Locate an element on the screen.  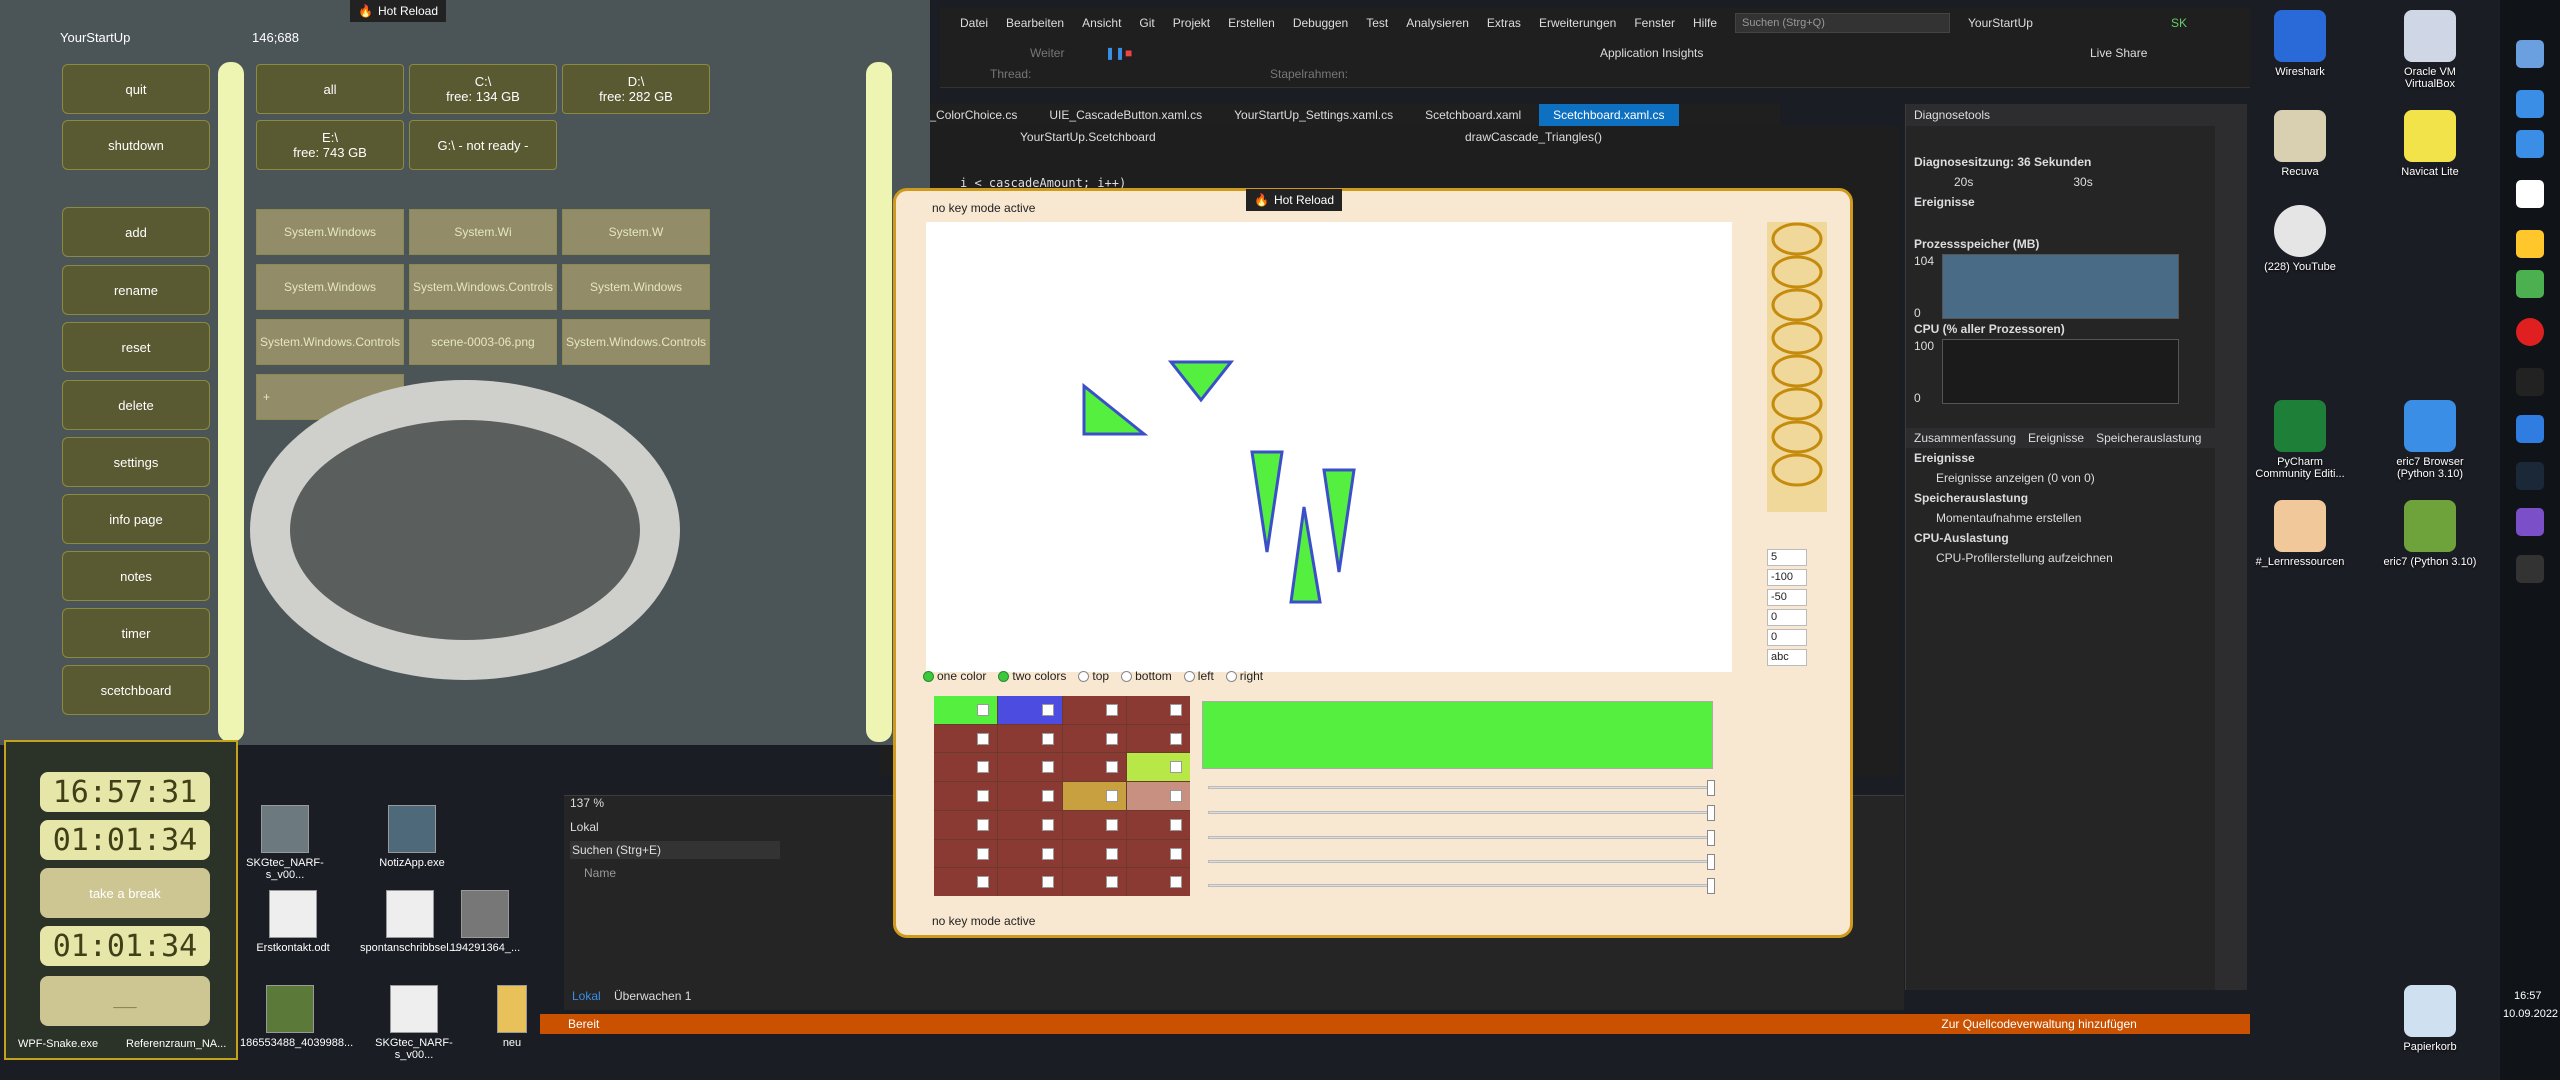
tool-stack-icon is located at coordinates (1797, 272).